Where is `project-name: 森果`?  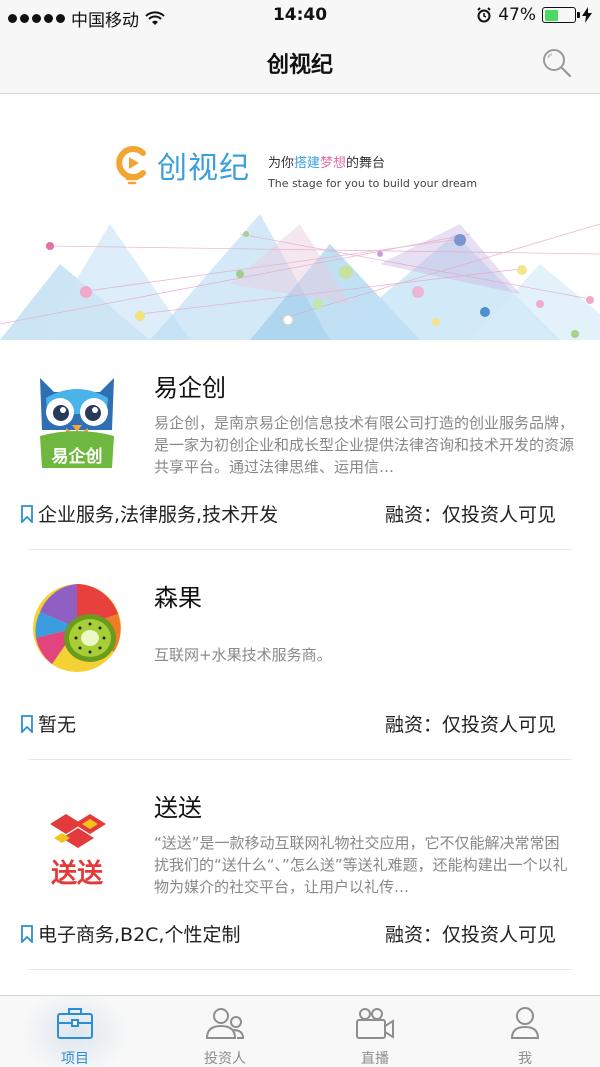
project-name: 森果 is located at coordinates (178, 598).